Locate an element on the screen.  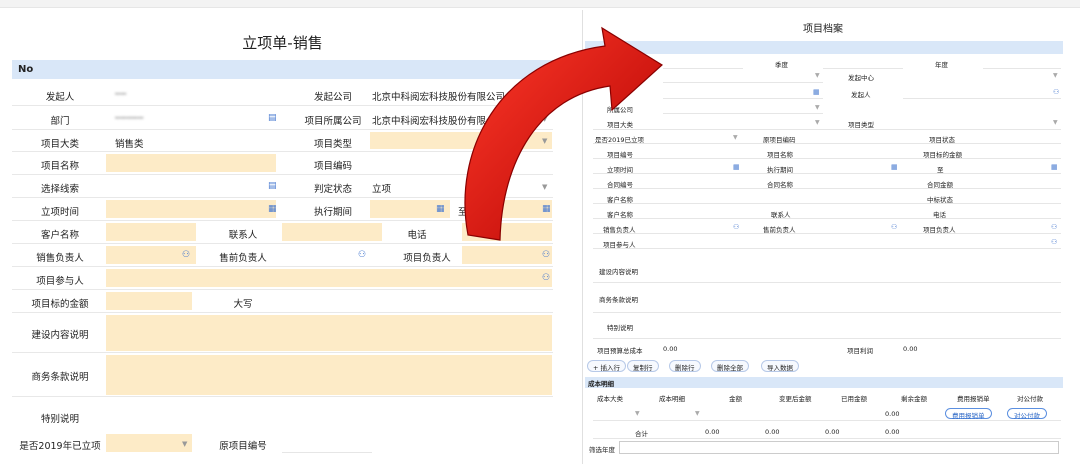
category-label: 项目大类 is located at coordinates (620, 125).